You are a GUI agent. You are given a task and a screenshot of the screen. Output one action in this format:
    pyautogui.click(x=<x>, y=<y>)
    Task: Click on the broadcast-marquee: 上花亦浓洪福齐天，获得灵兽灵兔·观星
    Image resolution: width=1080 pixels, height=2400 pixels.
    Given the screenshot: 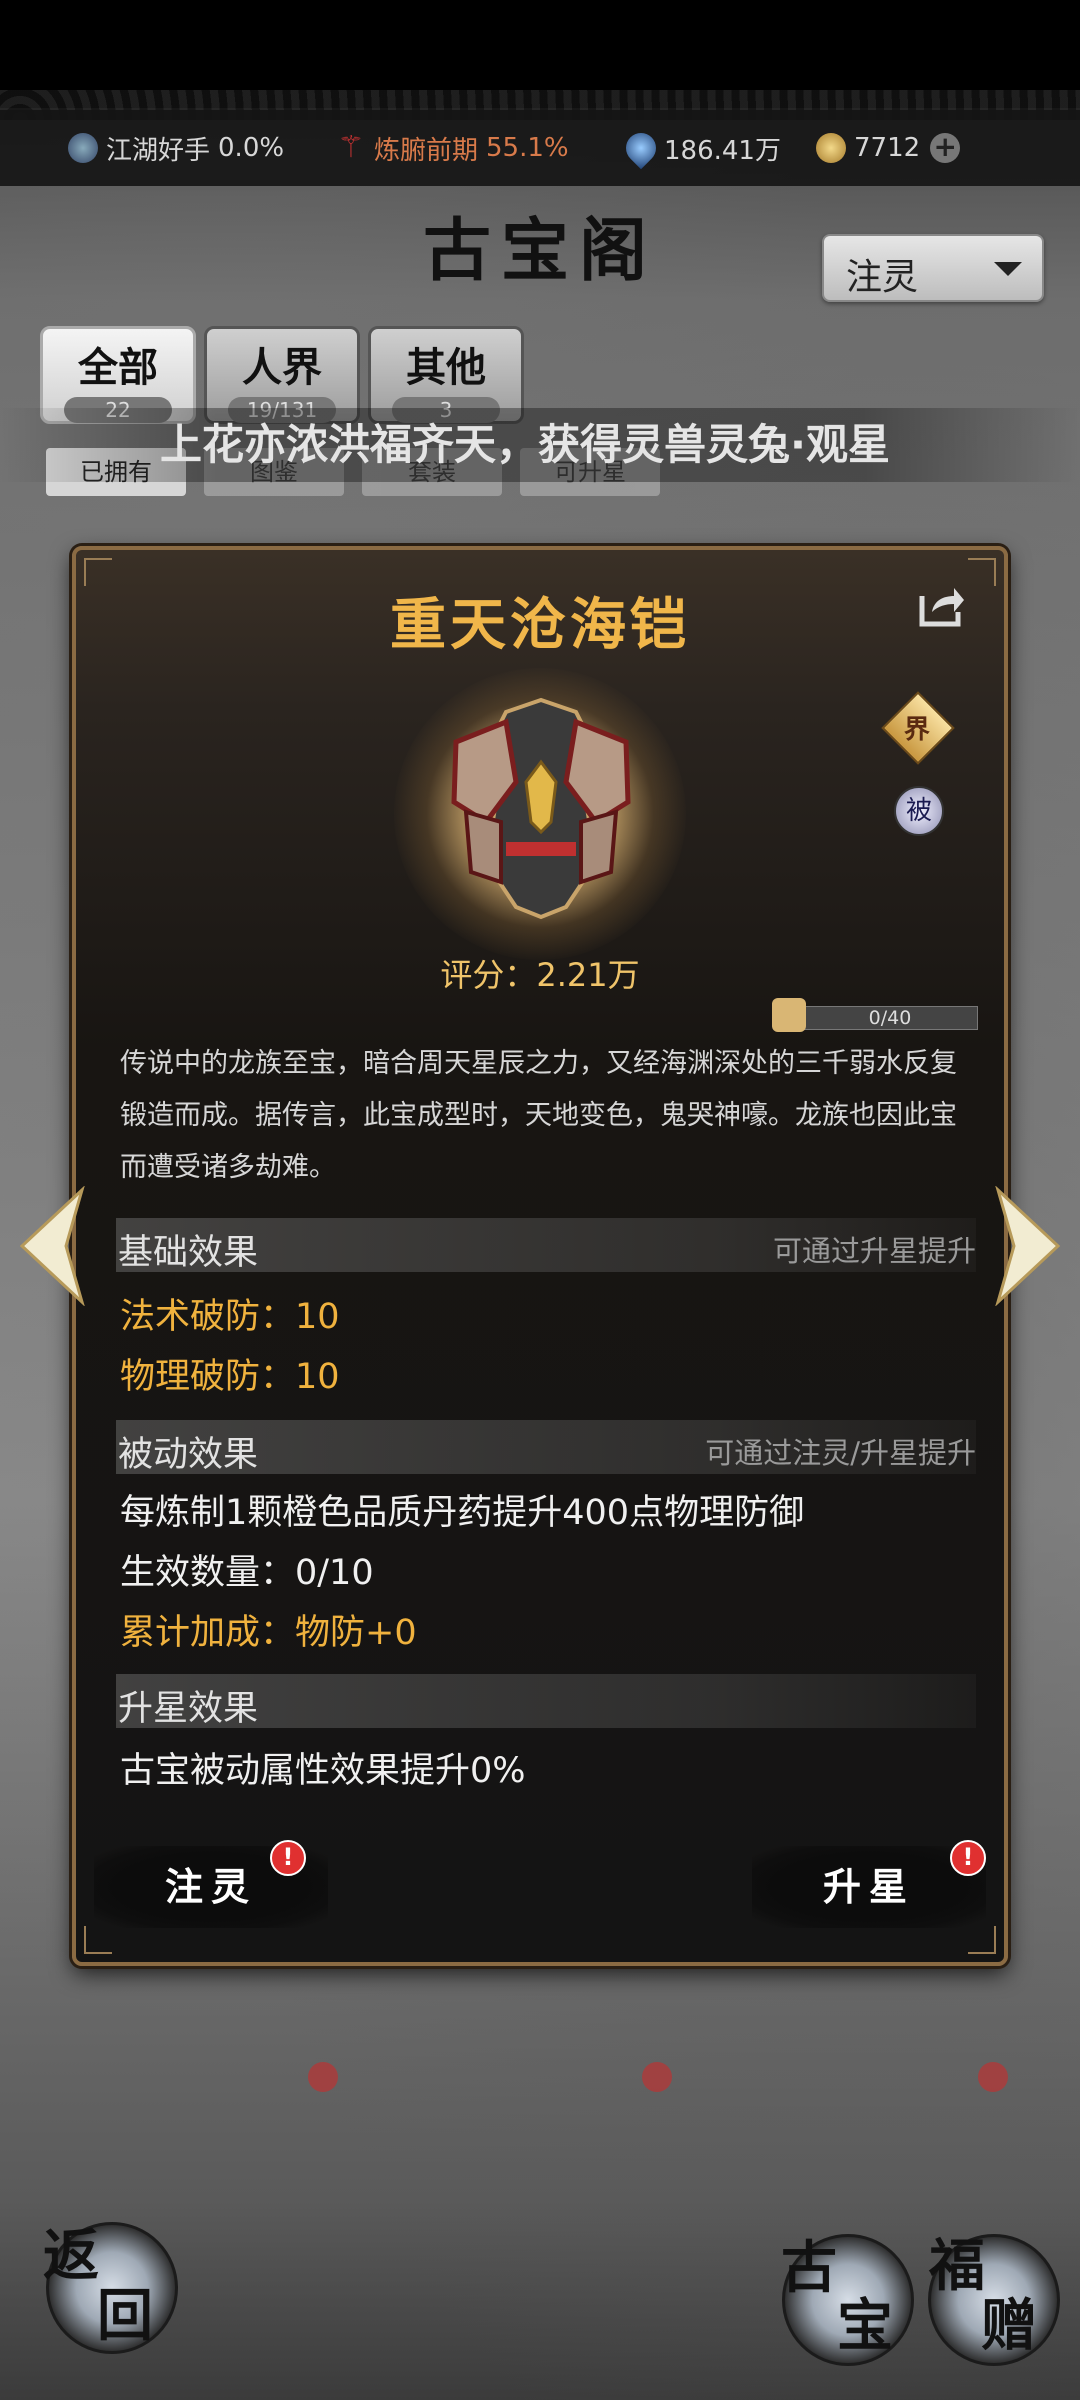 What is the action you would take?
    pyautogui.click(x=540, y=445)
    